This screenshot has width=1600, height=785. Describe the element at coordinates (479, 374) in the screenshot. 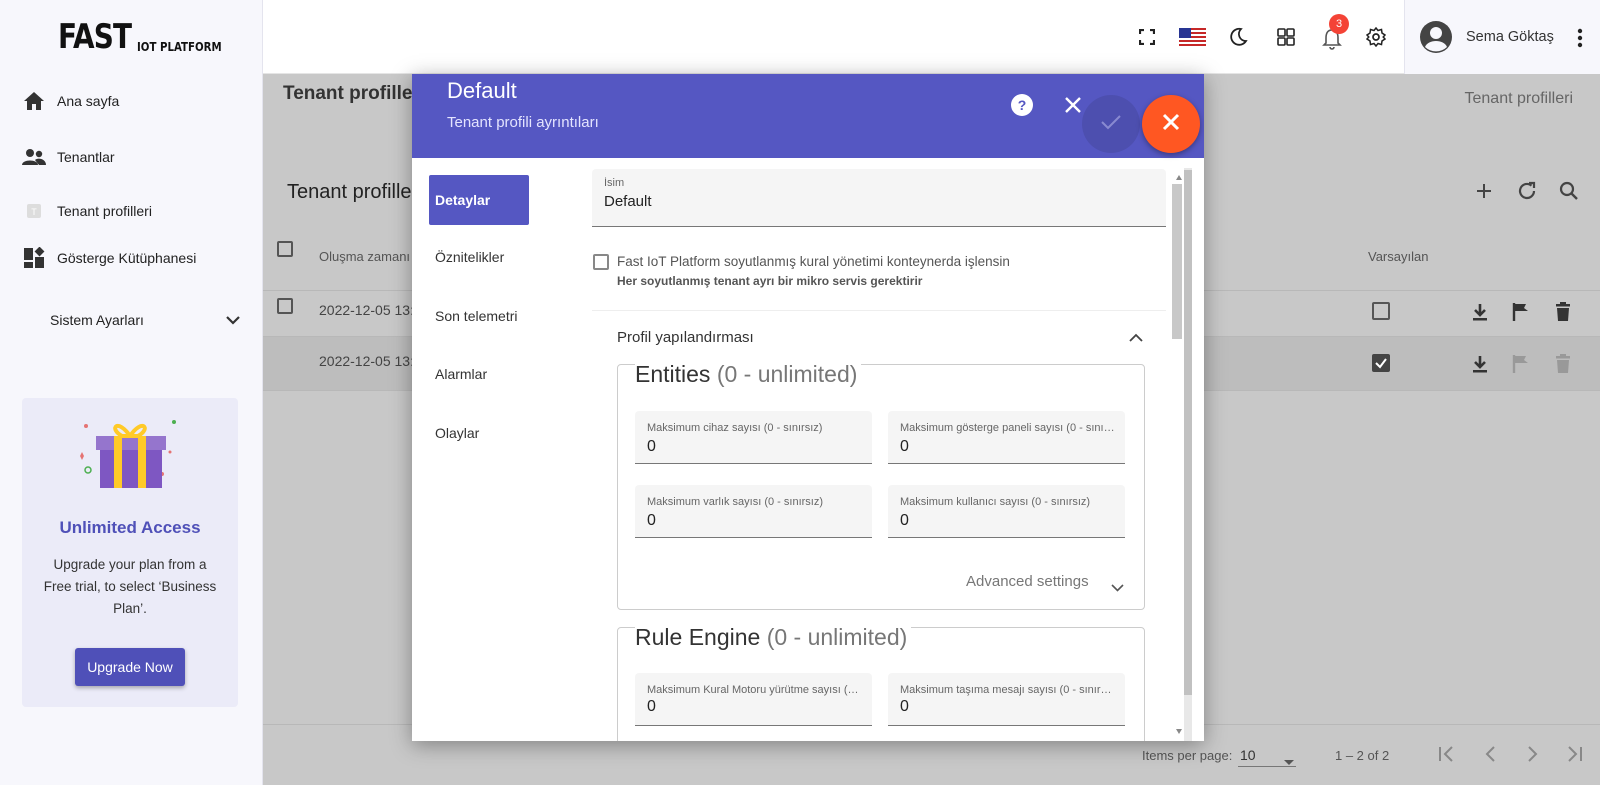

I see `tab-alarms: Alarmlar` at that location.